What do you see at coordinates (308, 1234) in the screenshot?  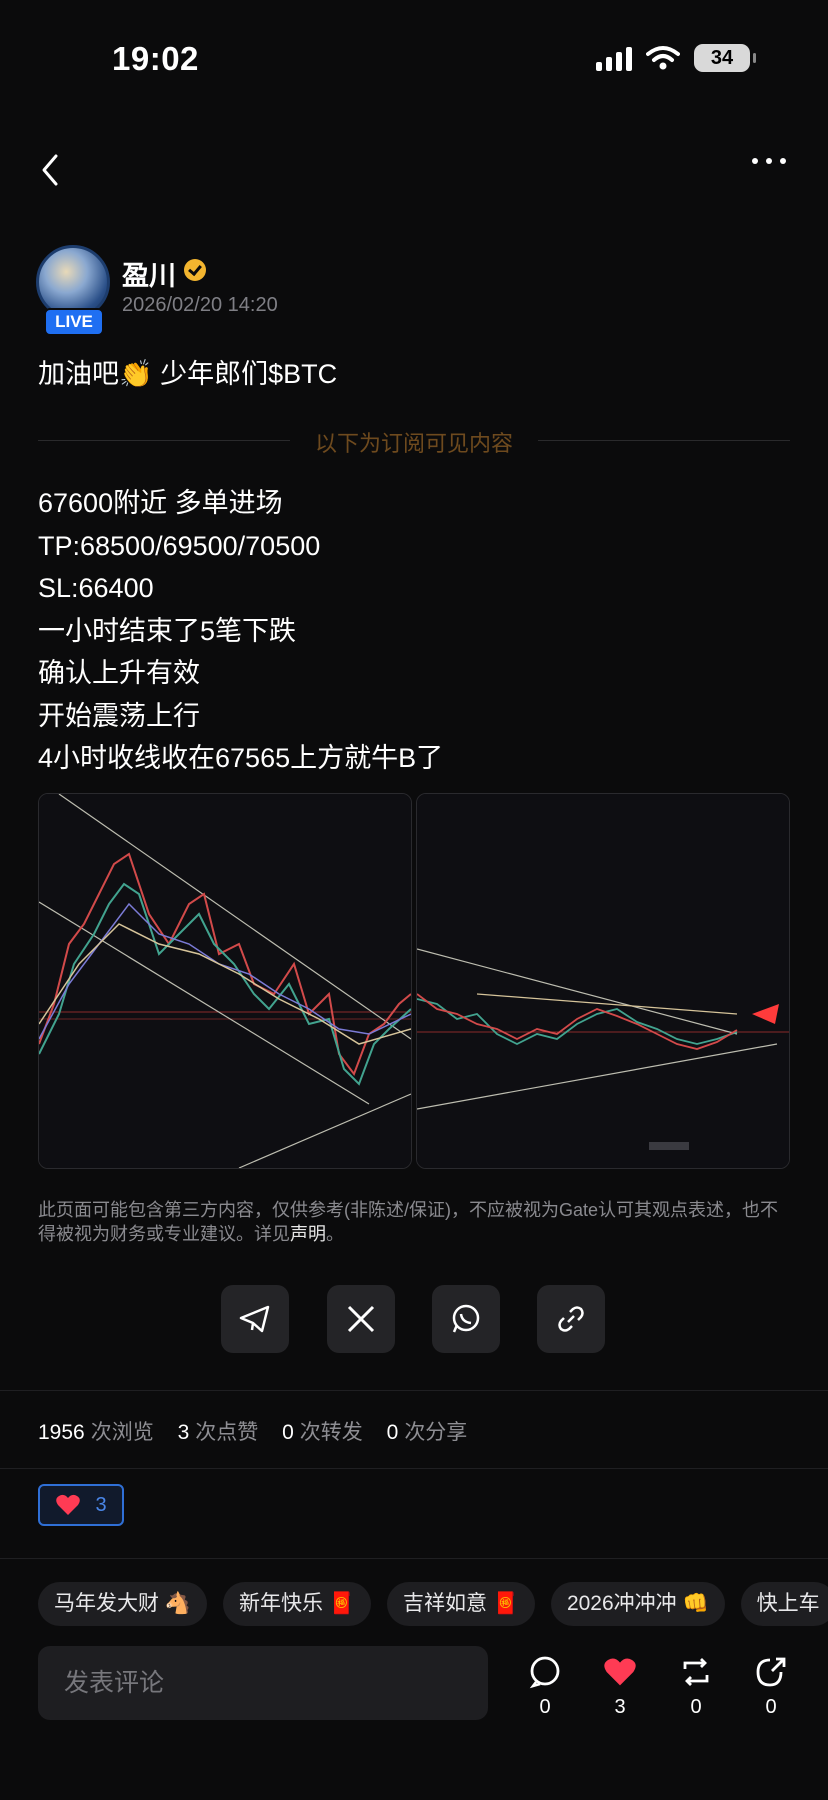 I see `disclaimer-link: 声明` at bounding box center [308, 1234].